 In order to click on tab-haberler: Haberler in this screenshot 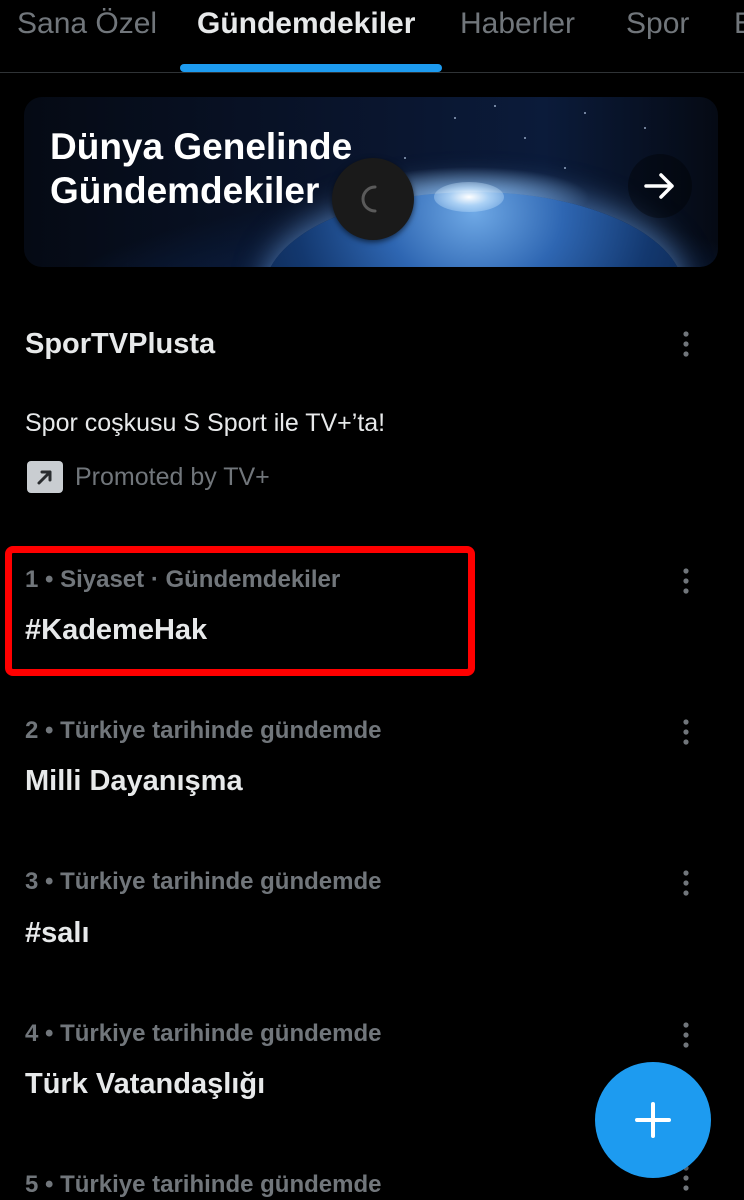, I will do `click(517, 24)`.